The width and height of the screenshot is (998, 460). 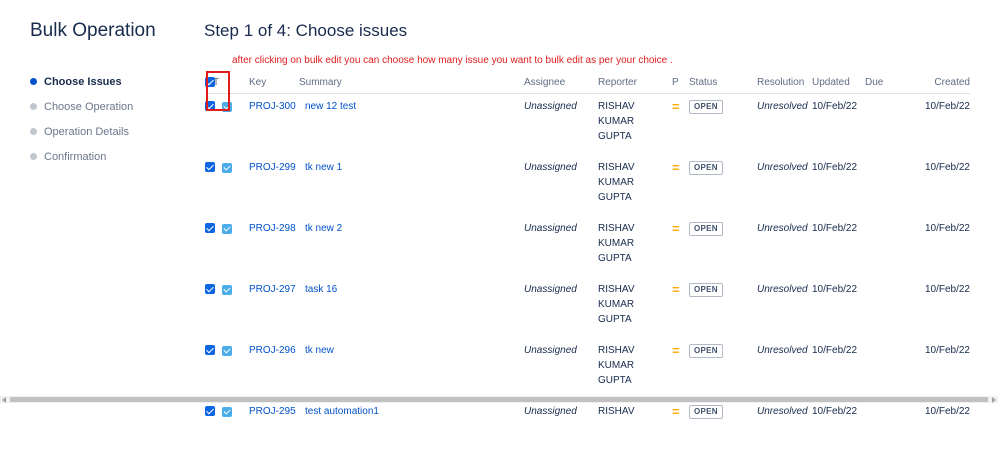 I want to click on issue-summary-link: tk new 1, so click(x=411, y=185).